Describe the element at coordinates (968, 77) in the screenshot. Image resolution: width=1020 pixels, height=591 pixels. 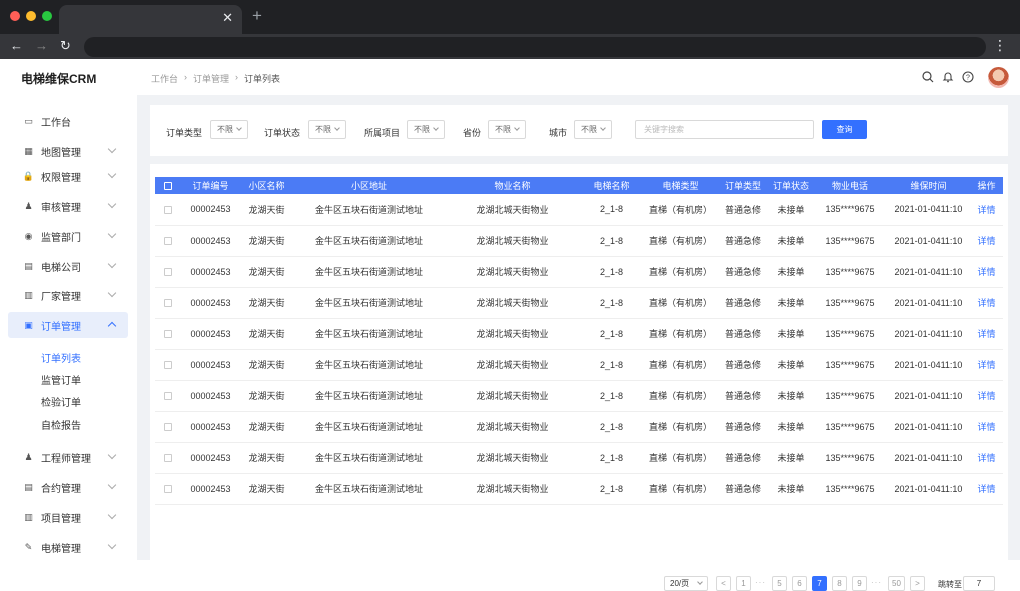
I see `help-icon: ?` at that location.